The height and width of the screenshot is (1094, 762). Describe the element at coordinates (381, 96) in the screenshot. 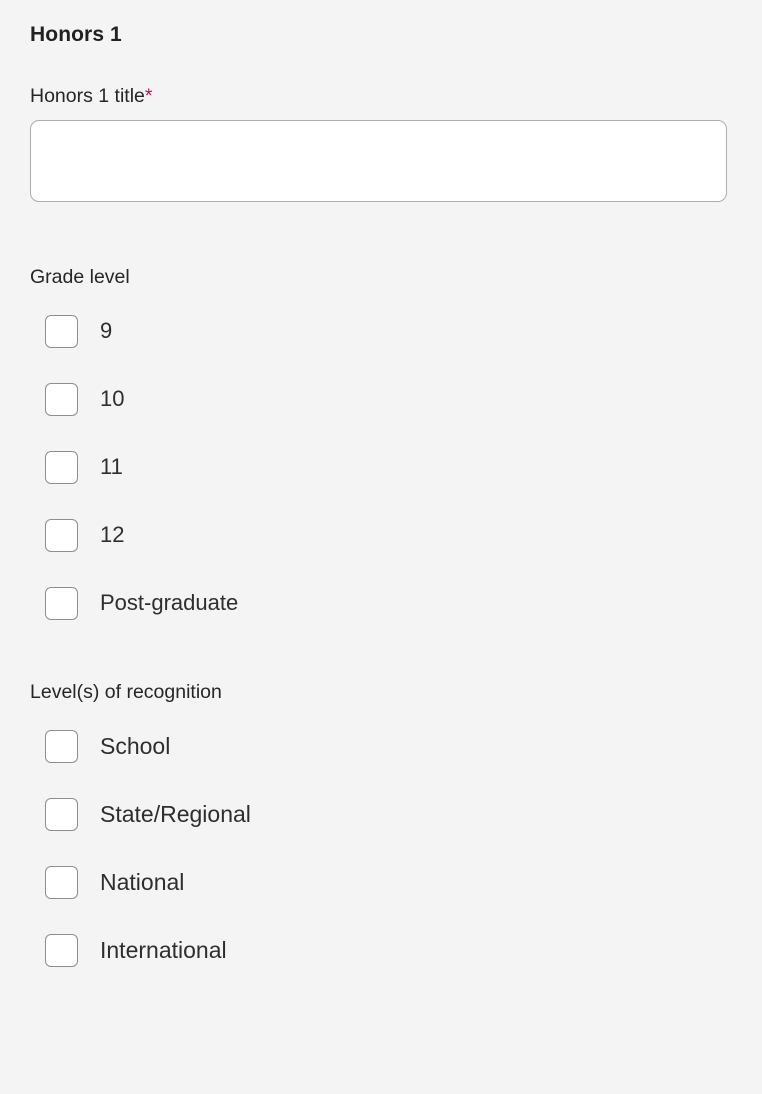

I see `honors-title-label: Honors 1 title*` at that location.